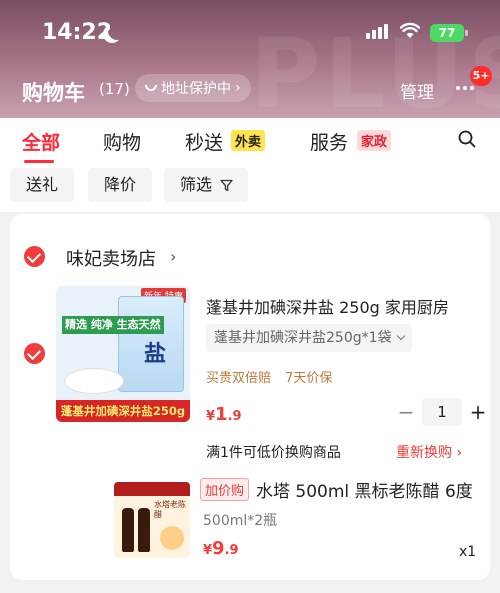  I want to click on image-salt-character: 盐, so click(155, 354).